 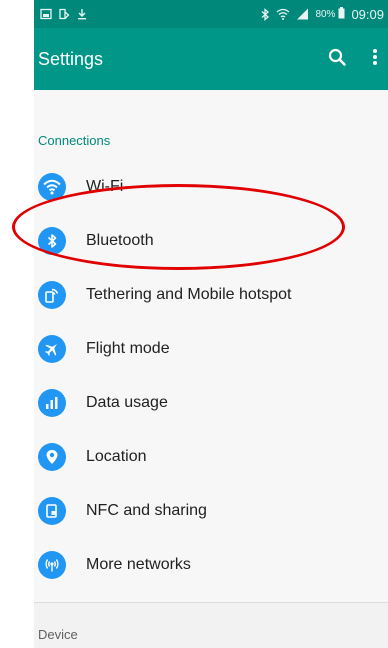 I want to click on list-item-label: Flight mode, so click(x=128, y=348).